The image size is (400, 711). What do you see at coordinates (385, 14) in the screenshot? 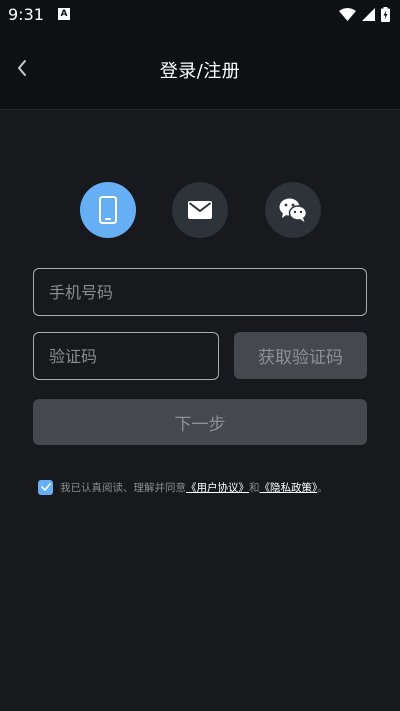
I see `battery-charging-icon` at bounding box center [385, 14].